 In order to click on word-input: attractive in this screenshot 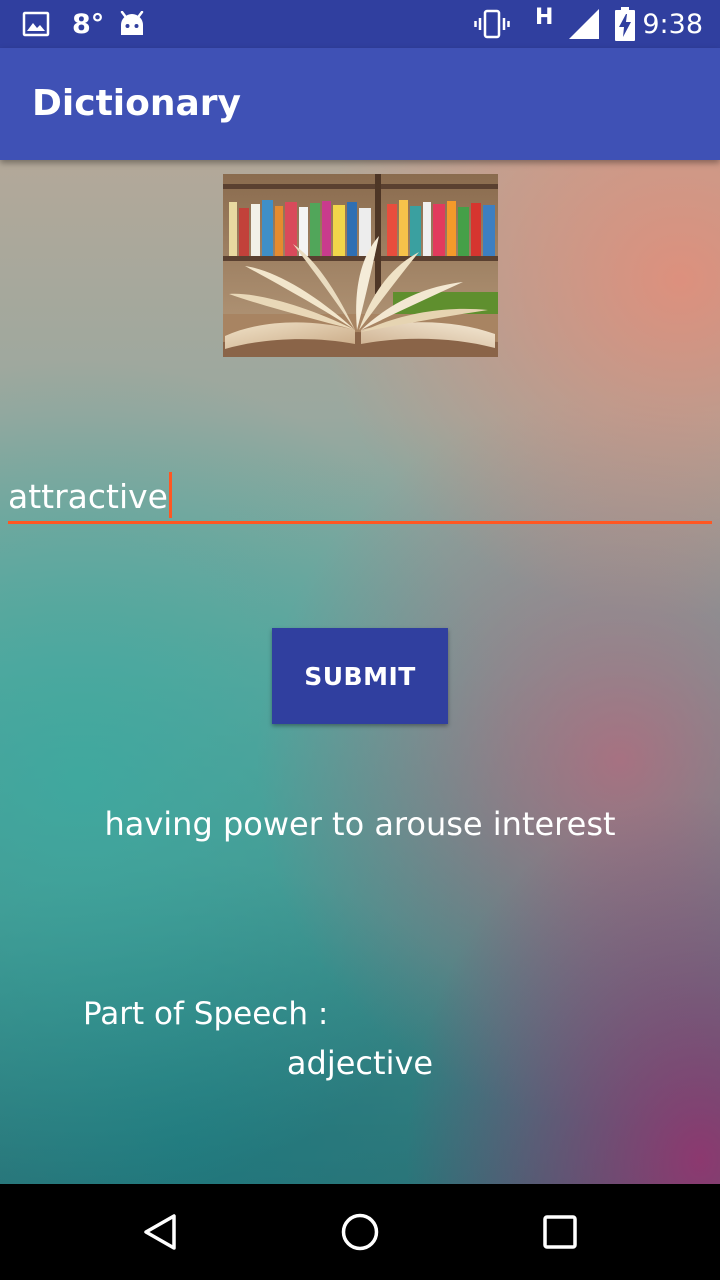, I will do `click(360, 495)`.